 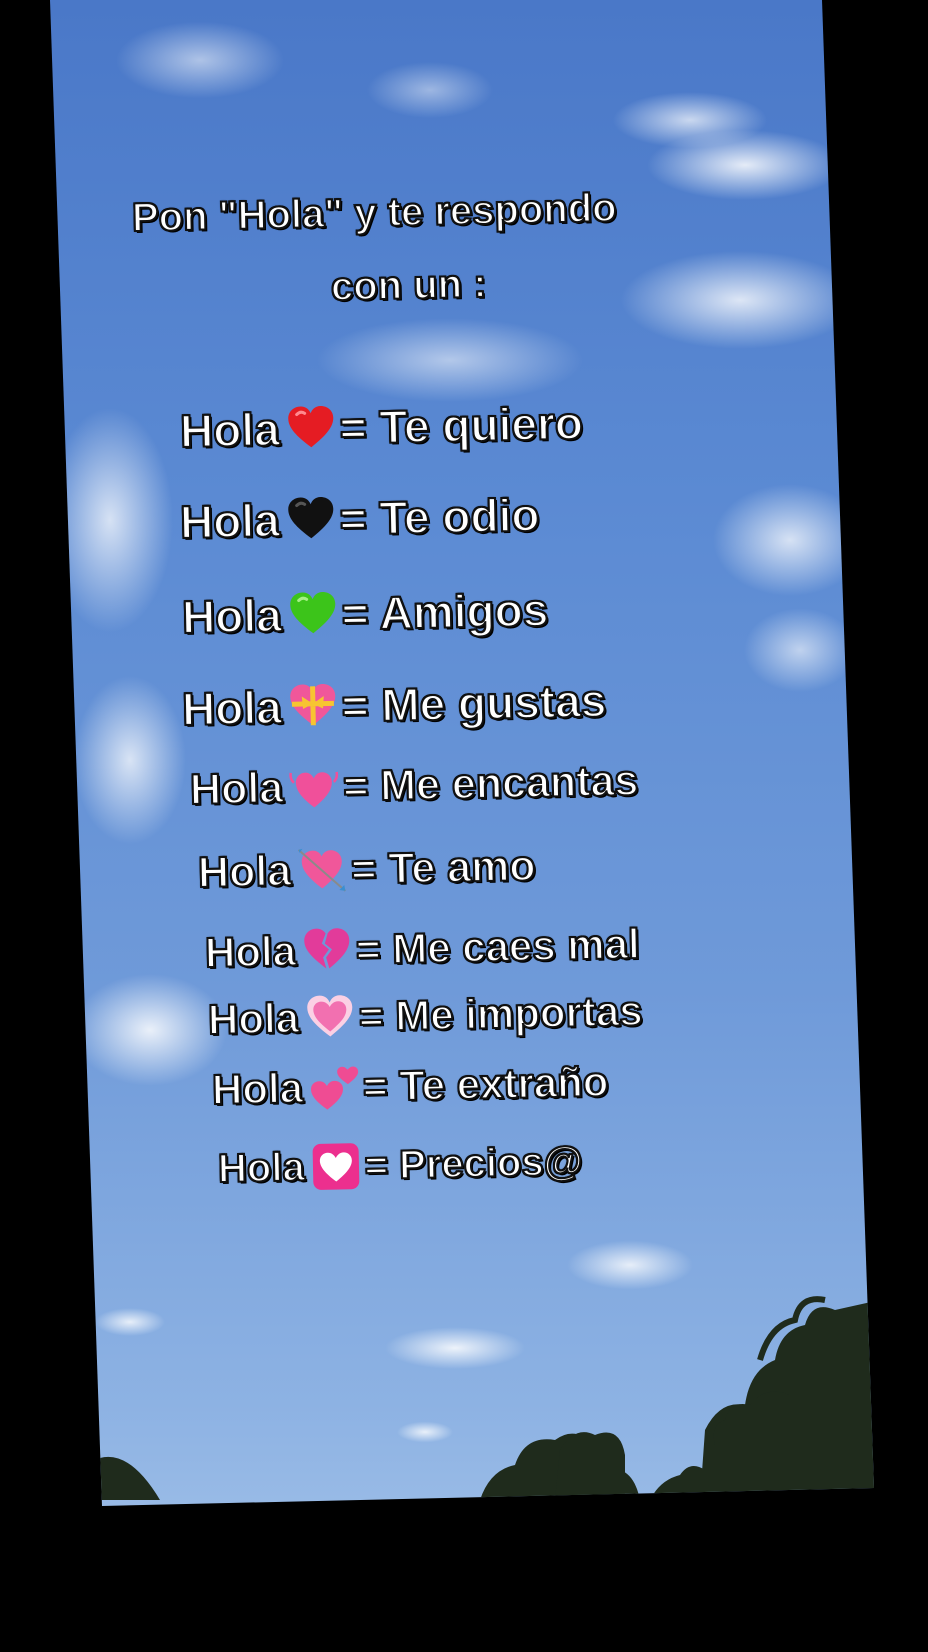 I want to click on meaning-label: = Amigos, so click(x=445, y=611).